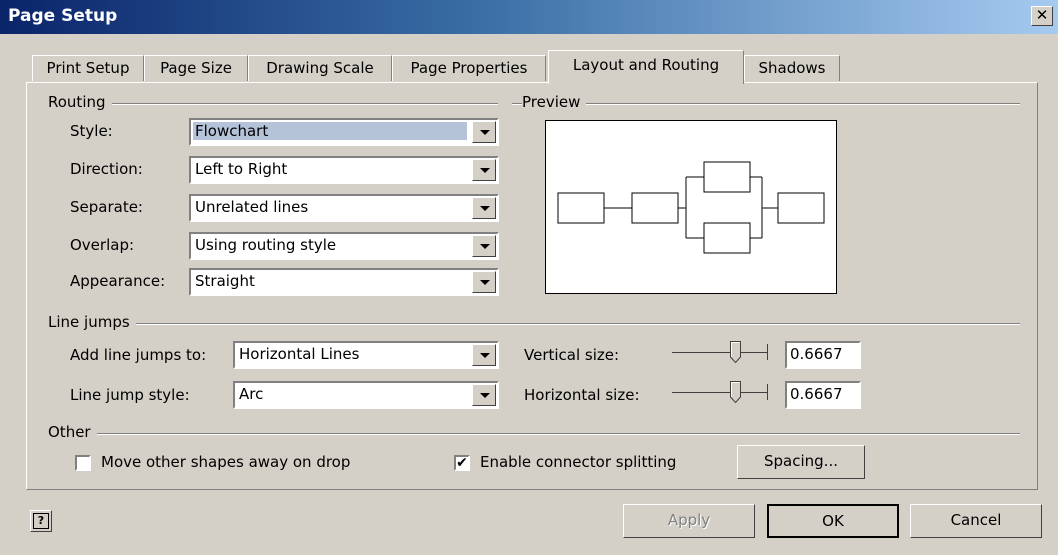 The height and width of the screenshot is (555, 1058). Describe the element at coordinates (320, 68) in the screenshot. I see `tab-drawing-scale: Drawing Scale` at that location.